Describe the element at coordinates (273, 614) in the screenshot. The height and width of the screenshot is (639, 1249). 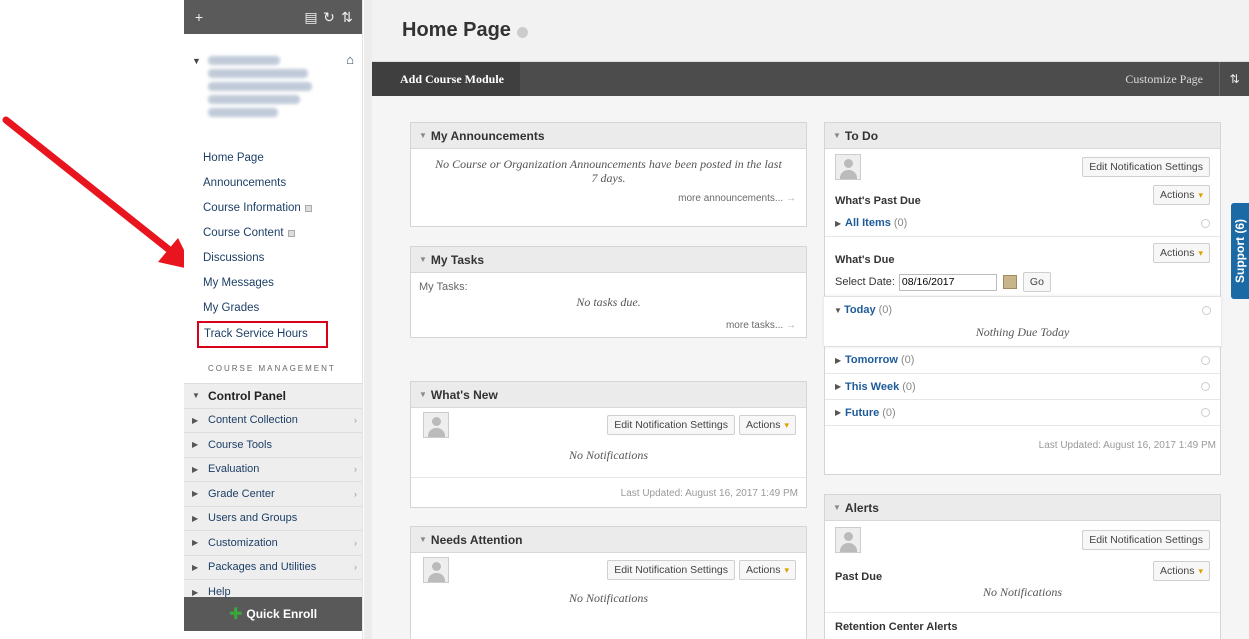
I see `quick-enroll-button: ✚ Quick Enroll` at that location.